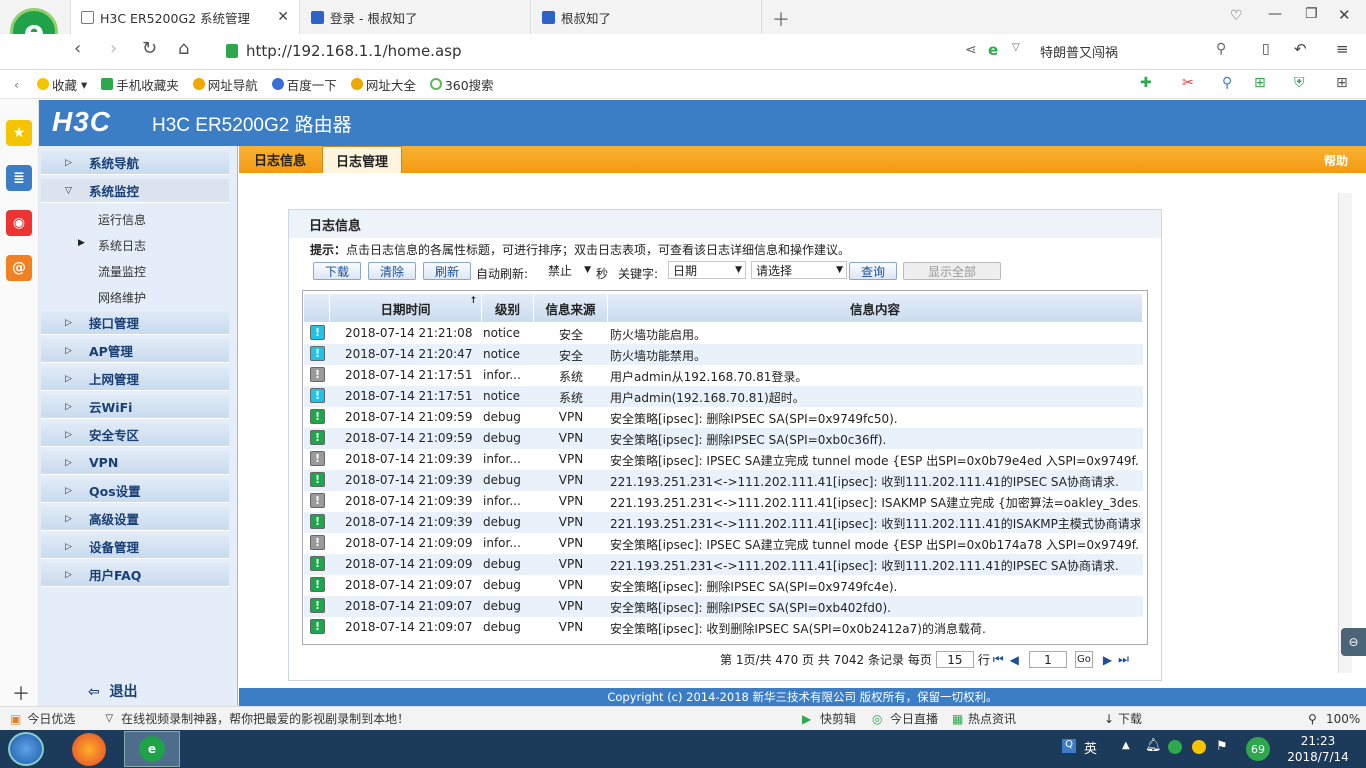  Describe the element at coordinates (122, 271) in the screenshot. I see `submenu-traffic: 流量监控` at that location.